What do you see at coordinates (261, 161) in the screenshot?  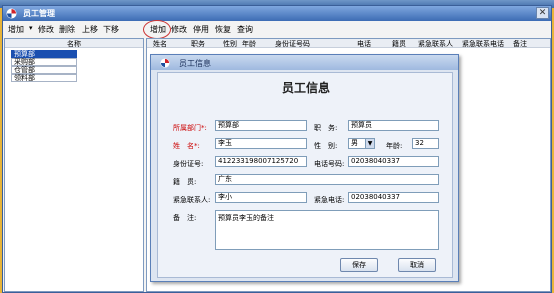 I see `id-number-field: 412233198007125720` at bounding box center [261, 161].